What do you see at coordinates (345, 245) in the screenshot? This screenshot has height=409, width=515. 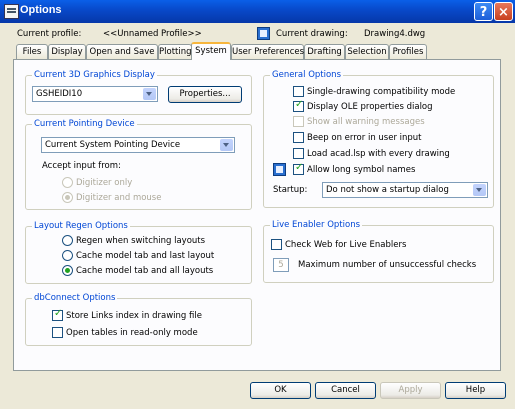 I see `check-web-label: Check Web for Live Enablers` at bounding box center [345, 245].